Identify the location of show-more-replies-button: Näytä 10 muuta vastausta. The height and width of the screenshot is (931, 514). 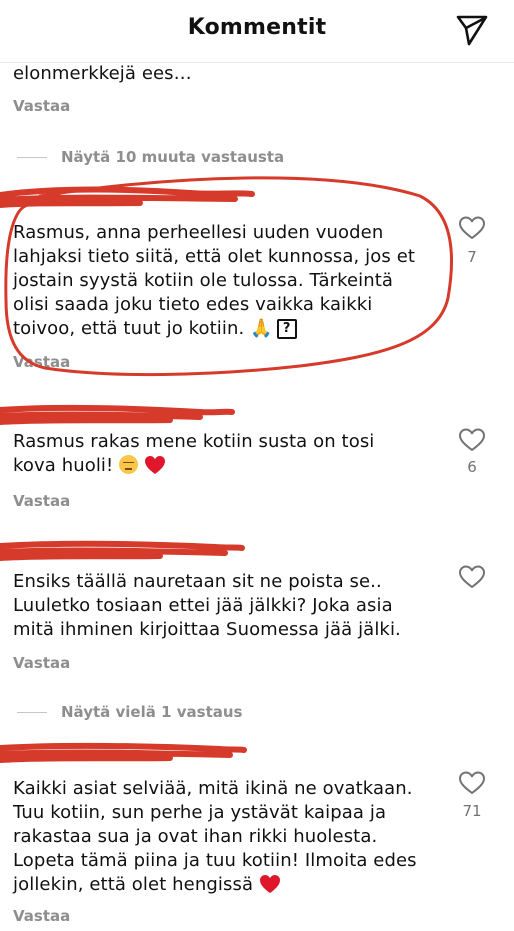
(150, 157).